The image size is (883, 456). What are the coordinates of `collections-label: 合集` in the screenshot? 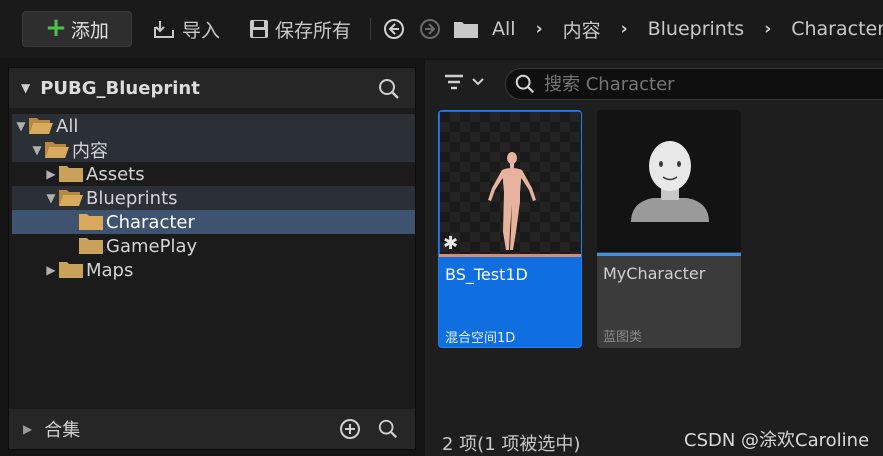 It's located at (62, 430).